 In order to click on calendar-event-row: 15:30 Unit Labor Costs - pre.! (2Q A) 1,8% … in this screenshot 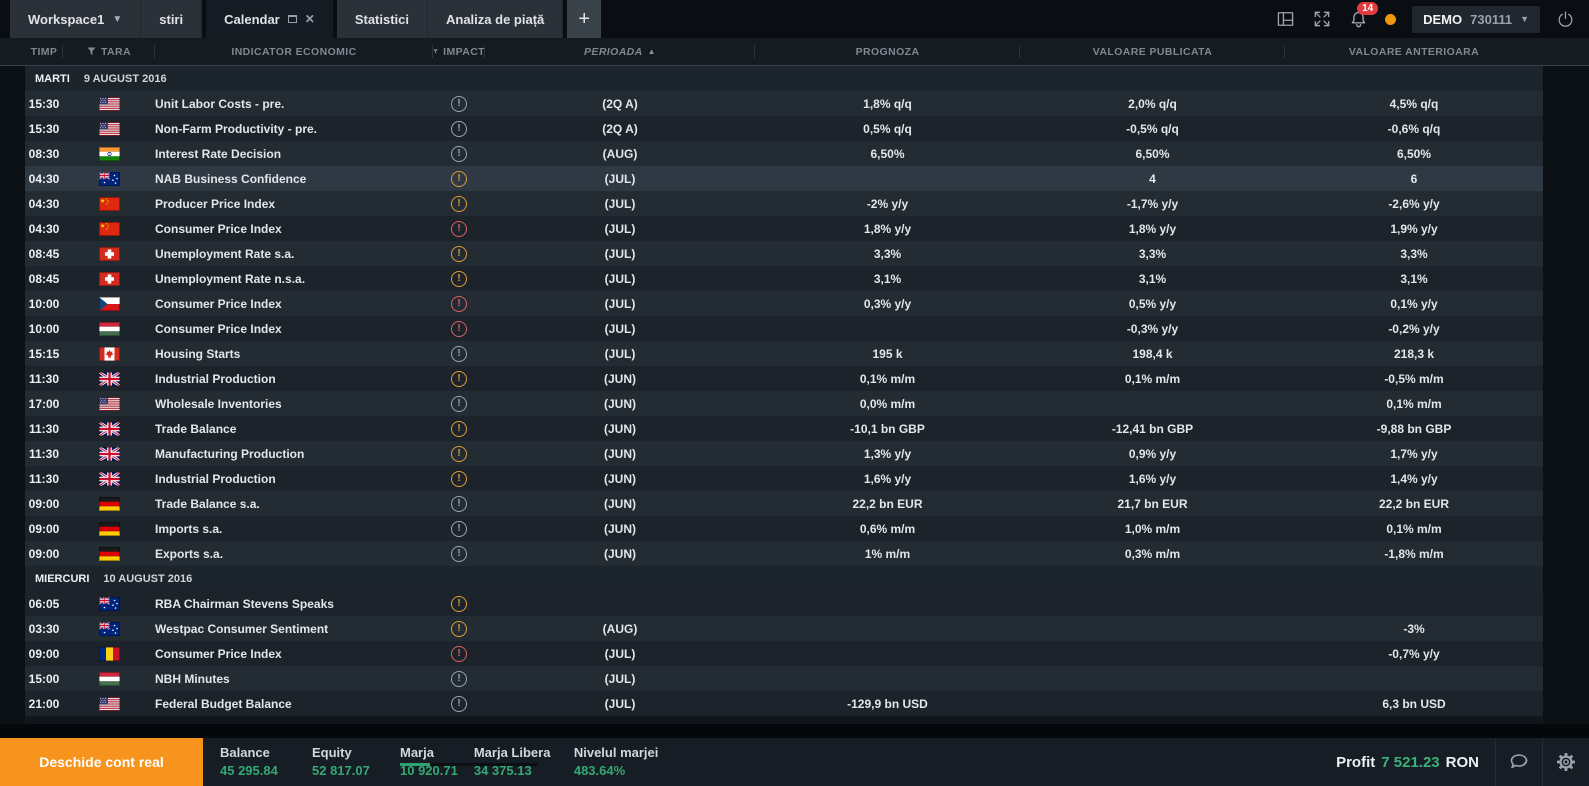, I will do `click(784, 103)`.